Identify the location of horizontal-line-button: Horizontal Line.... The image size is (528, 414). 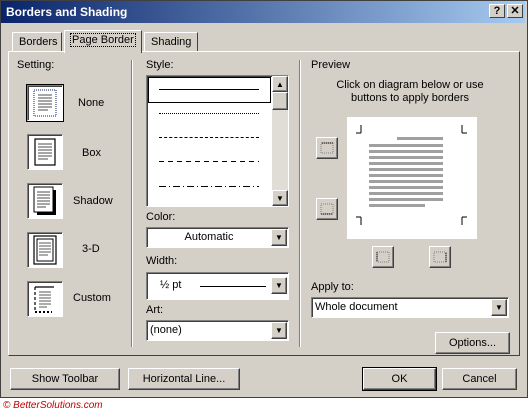
(184, 379).